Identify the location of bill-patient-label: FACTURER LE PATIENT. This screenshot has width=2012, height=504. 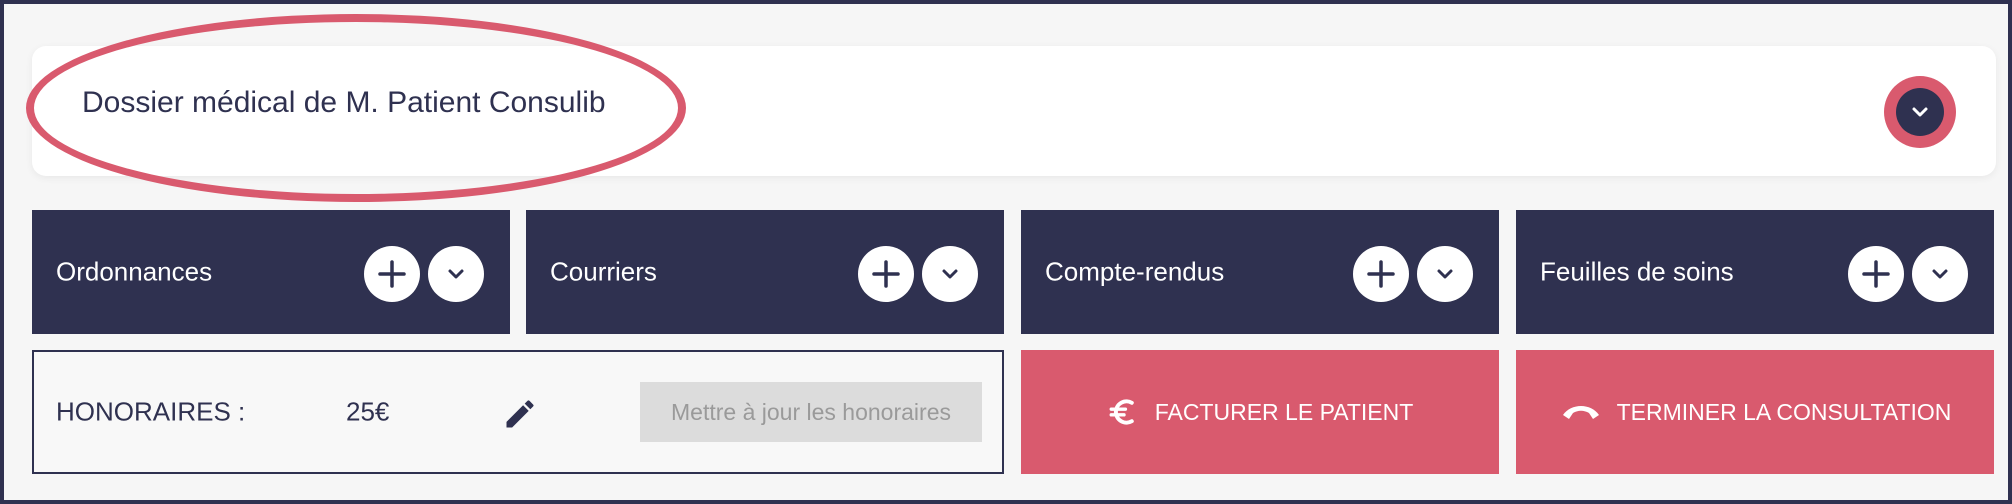
(1284, 411).